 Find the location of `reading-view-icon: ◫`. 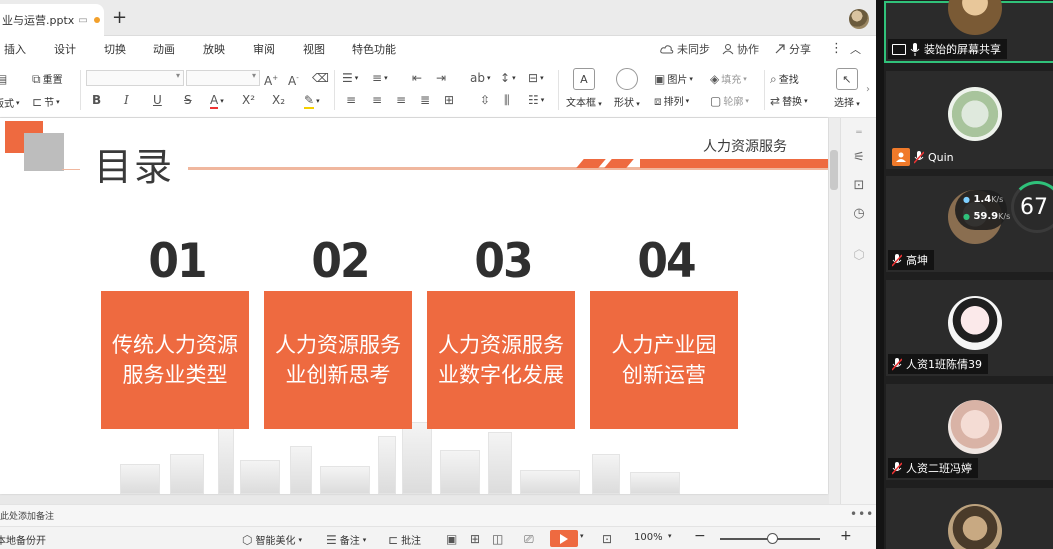

reading-view-icon: ◫ is located at coordinates (497, 539).